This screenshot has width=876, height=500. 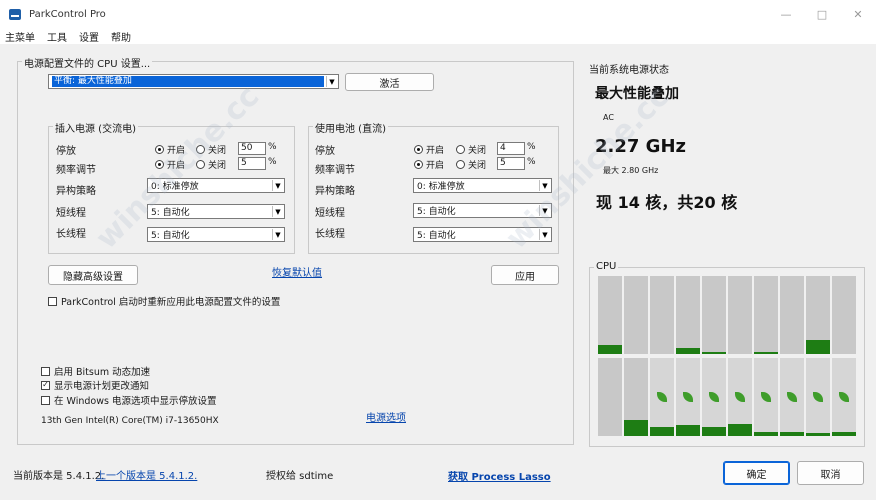 I want to click on dc-hetero-select: 0: 标准停放 ▼, so click(x=482, y=185).